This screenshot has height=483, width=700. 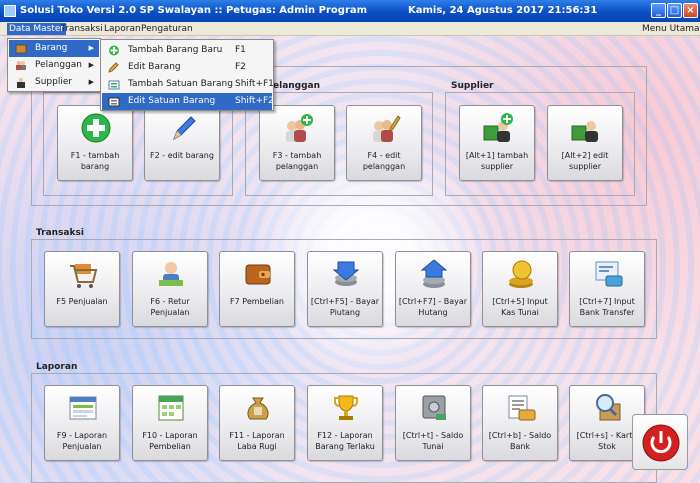 I want to click on tile-label: [Ctrl+5] Input Kas Tunai, so click(x=520, y=307).